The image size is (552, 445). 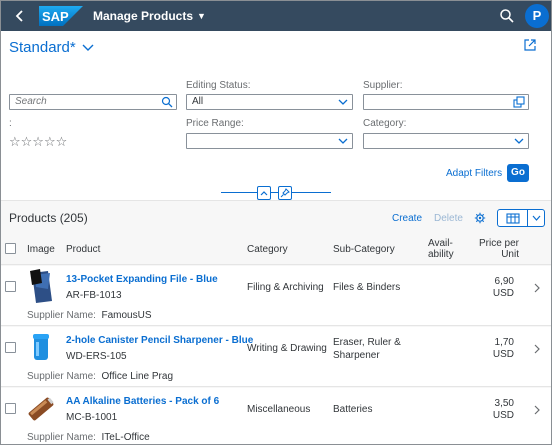 What do you see at coordinates (137, 376) in the screenshot?
I see `supplier-name: Office Line Prag` at bounding box center [137, 376].